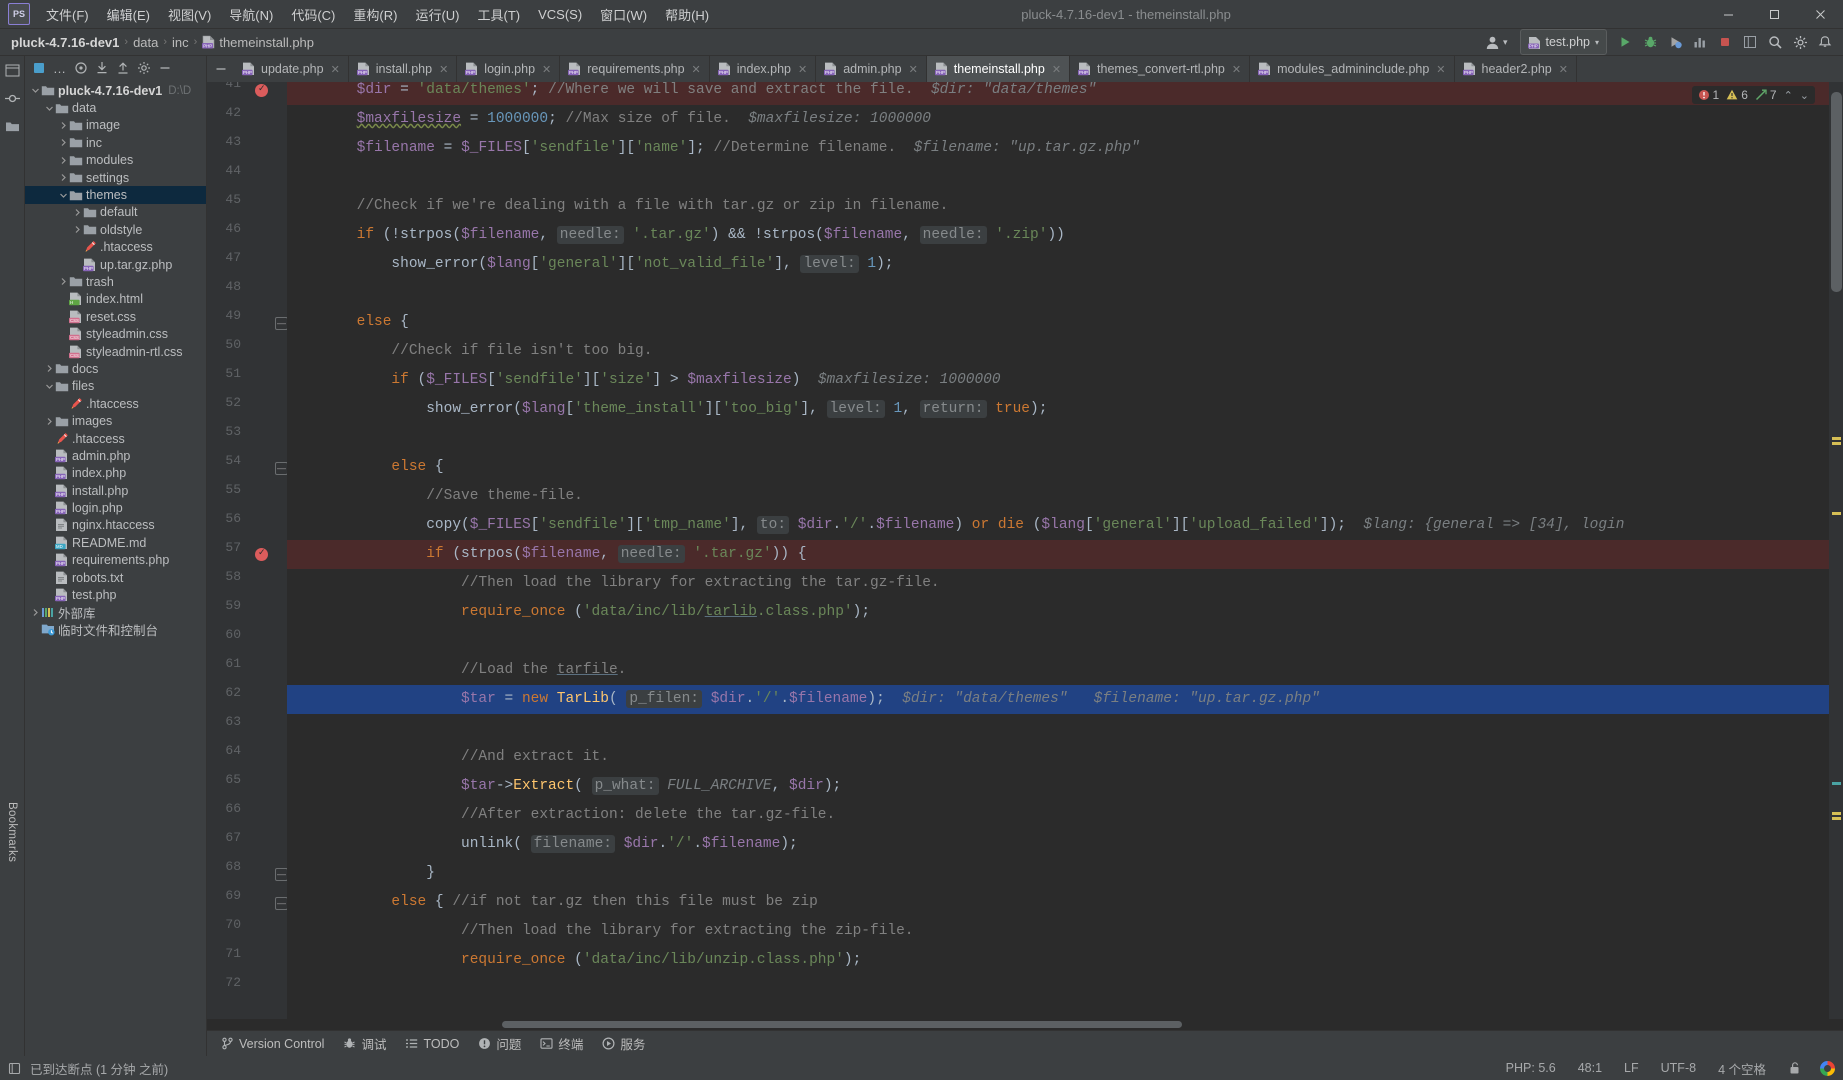  What do you see at coordinates (115, 316) in the screenshot?
I see `tree-item: CSS reset.css` at bounding box center [115, 316].